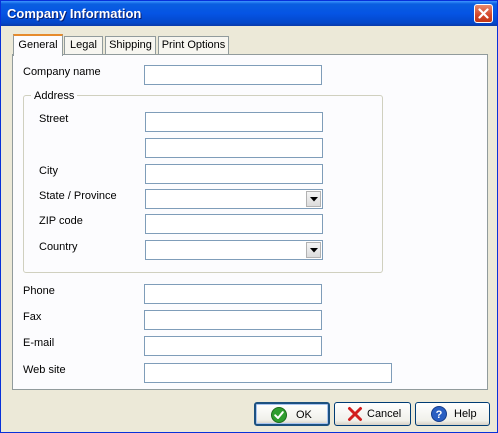 The height and width of the screenshot is (433, 498). I want to click on address-group-label: Address, so click(54, 96).